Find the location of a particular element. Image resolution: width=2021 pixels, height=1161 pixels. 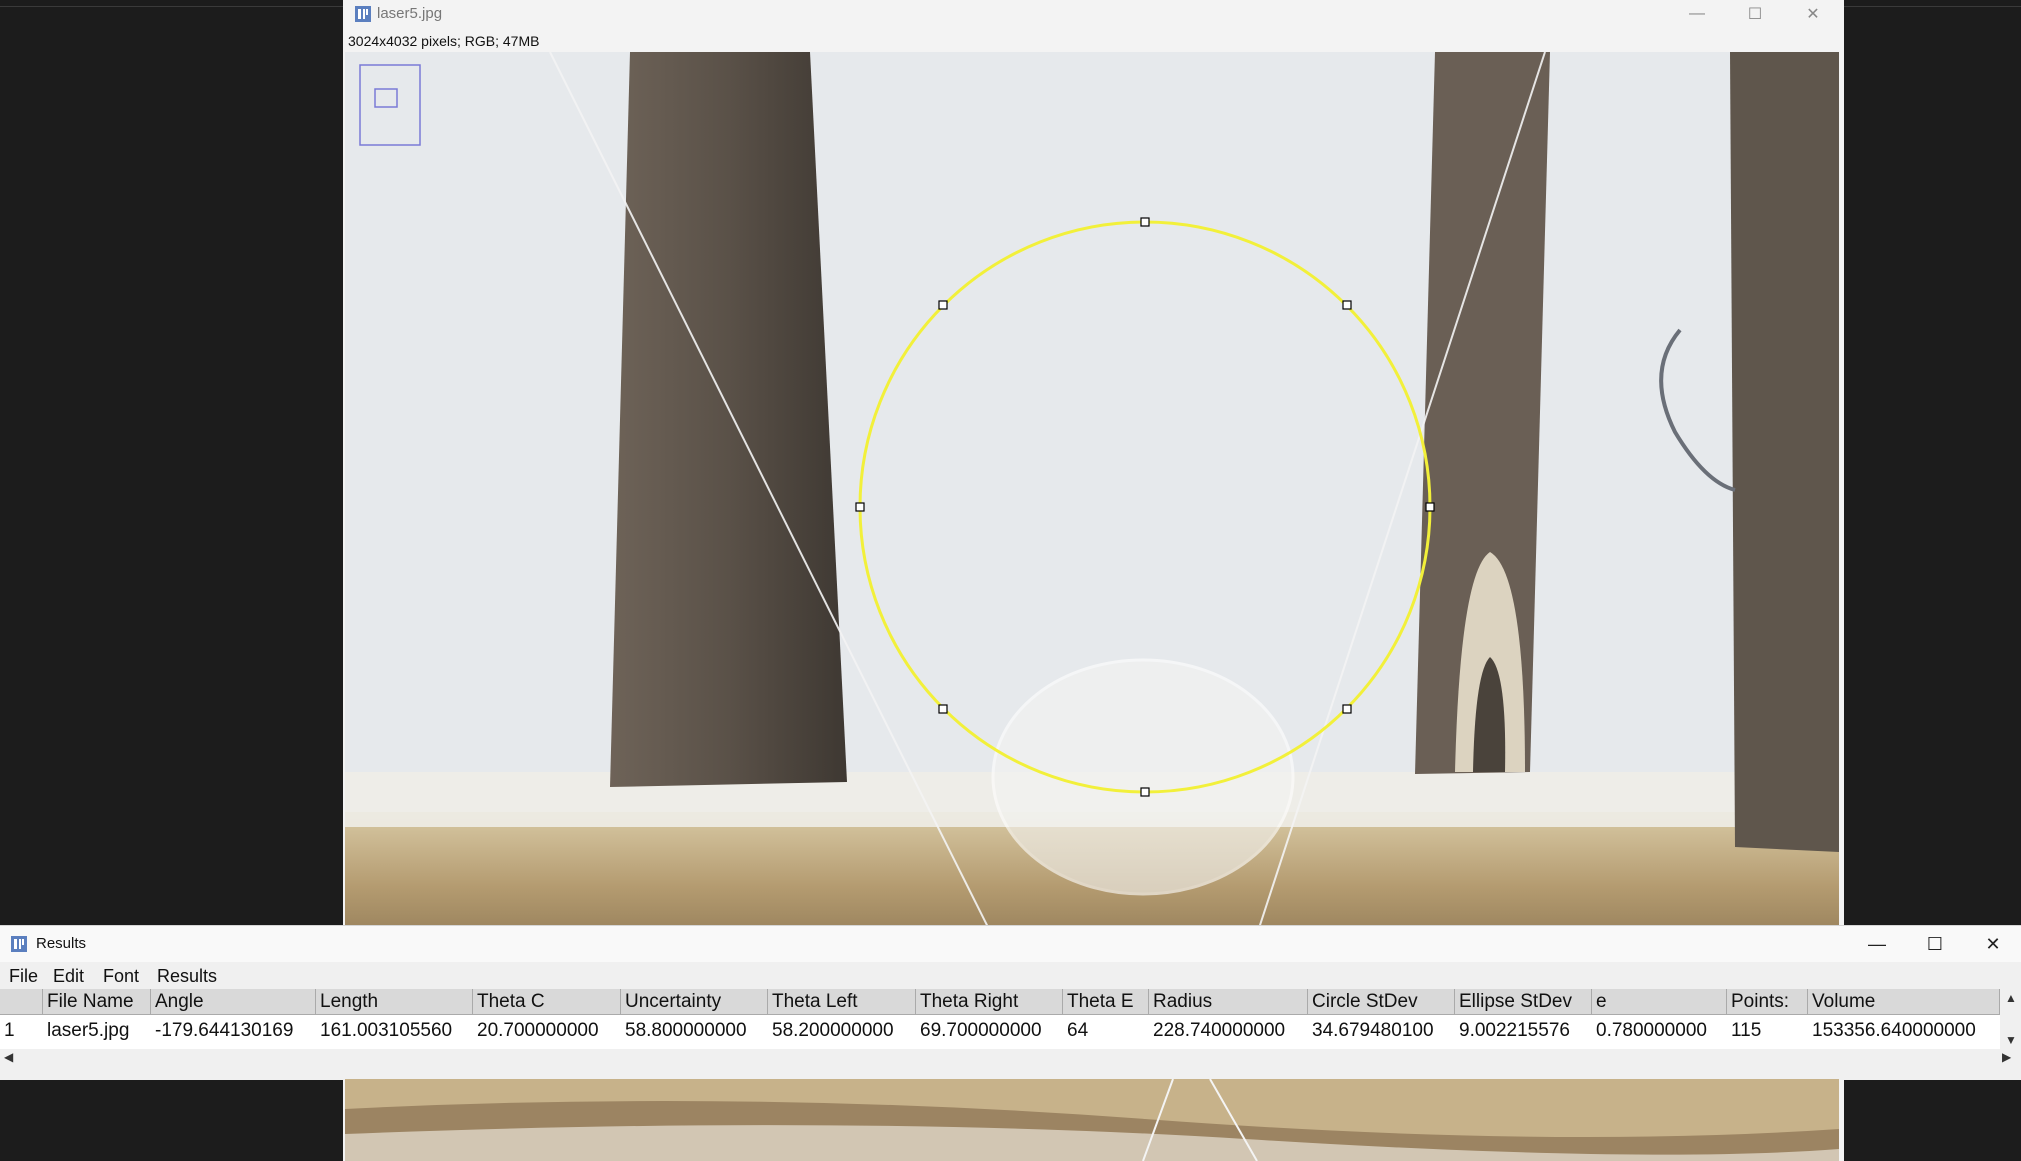

scroll-down-arrow-icon: ▼ is located at coordinates (2011, 1040).